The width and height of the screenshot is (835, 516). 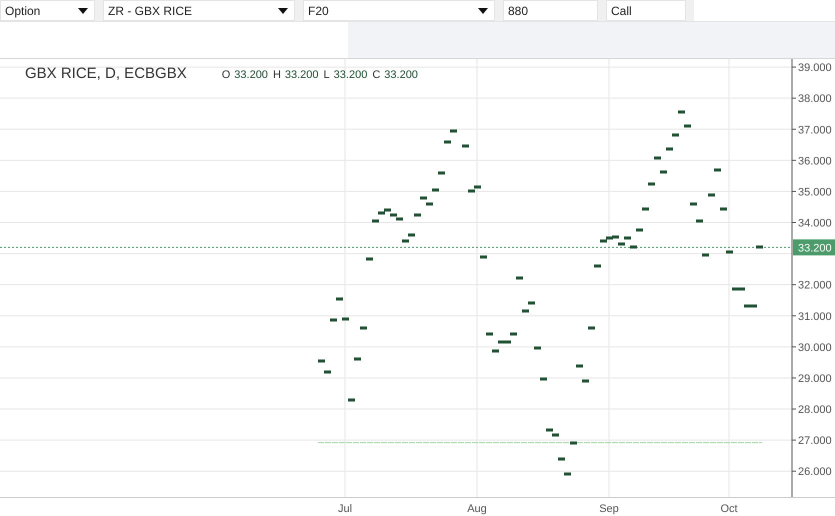 What do you see at coordinates (327, 75) in the screenshot?
I see `legend-key: L` at bounding box center [327, 75].